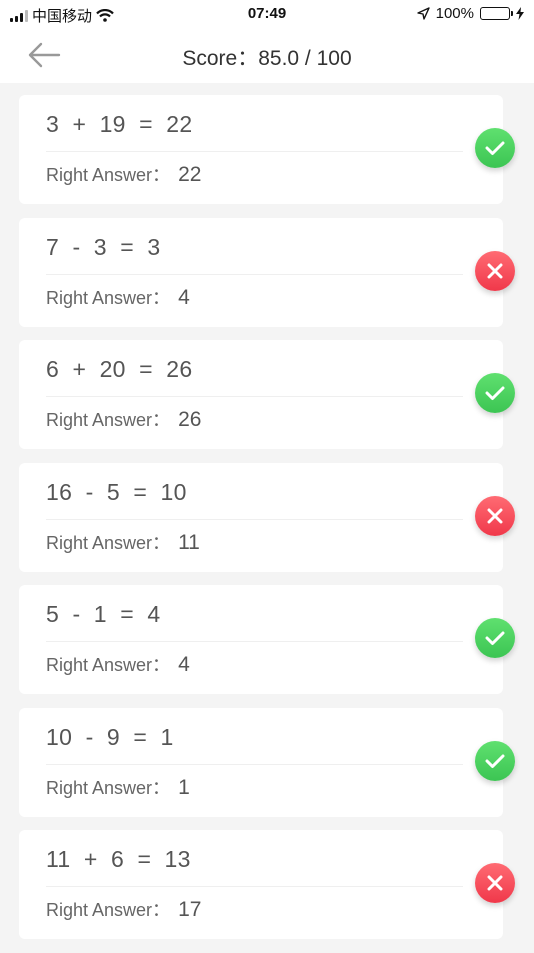  I want to click on right-answer-value: 1, so click(184, 787).